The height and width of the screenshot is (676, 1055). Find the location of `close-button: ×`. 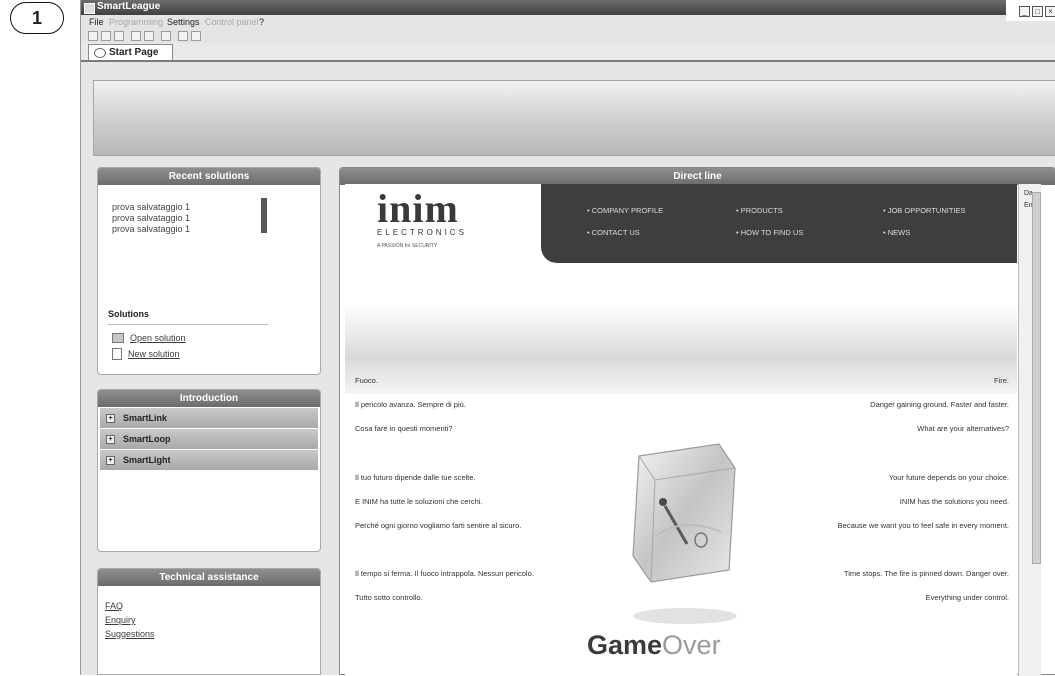

close-button: × is located at coordinates (1050, 11).